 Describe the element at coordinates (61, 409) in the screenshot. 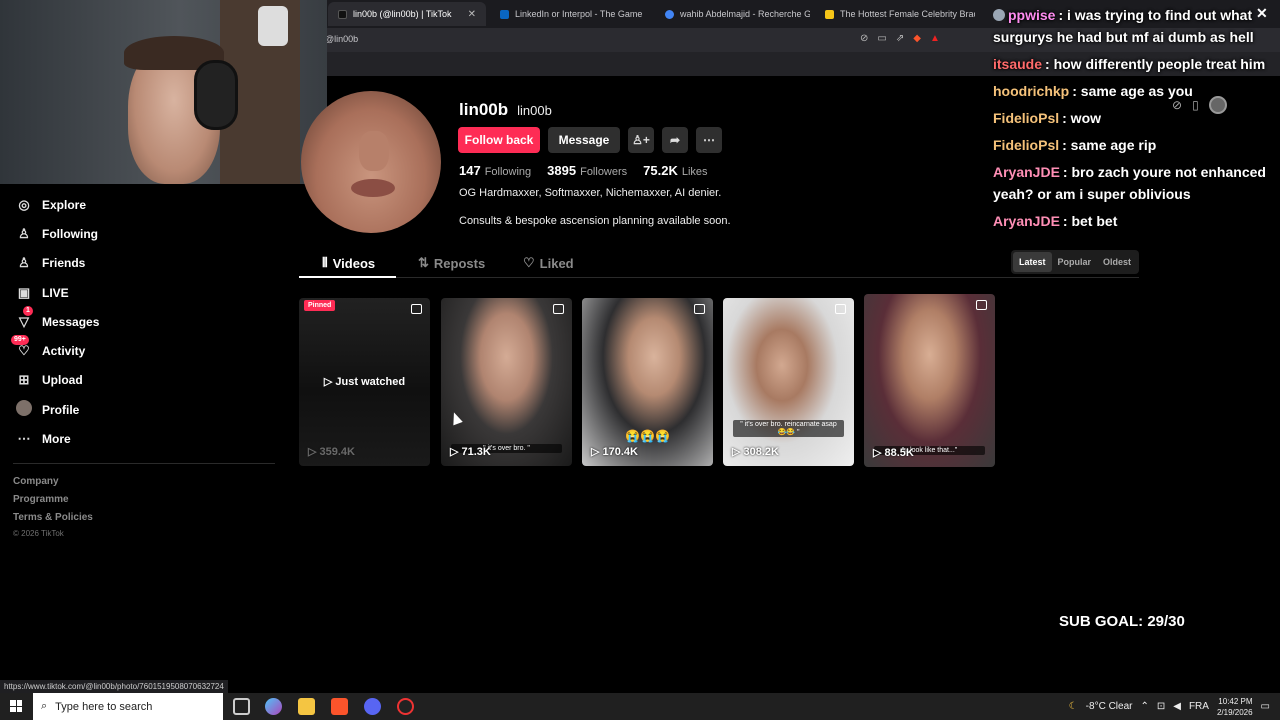

I see `sidebar-item-label: Profile` at that location.